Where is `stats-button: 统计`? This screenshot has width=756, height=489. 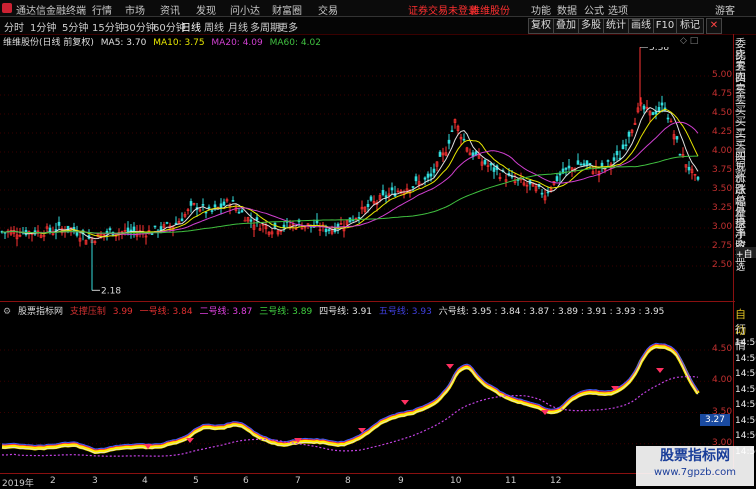
stats-button: 统计 is located at coordinates (616, 26).